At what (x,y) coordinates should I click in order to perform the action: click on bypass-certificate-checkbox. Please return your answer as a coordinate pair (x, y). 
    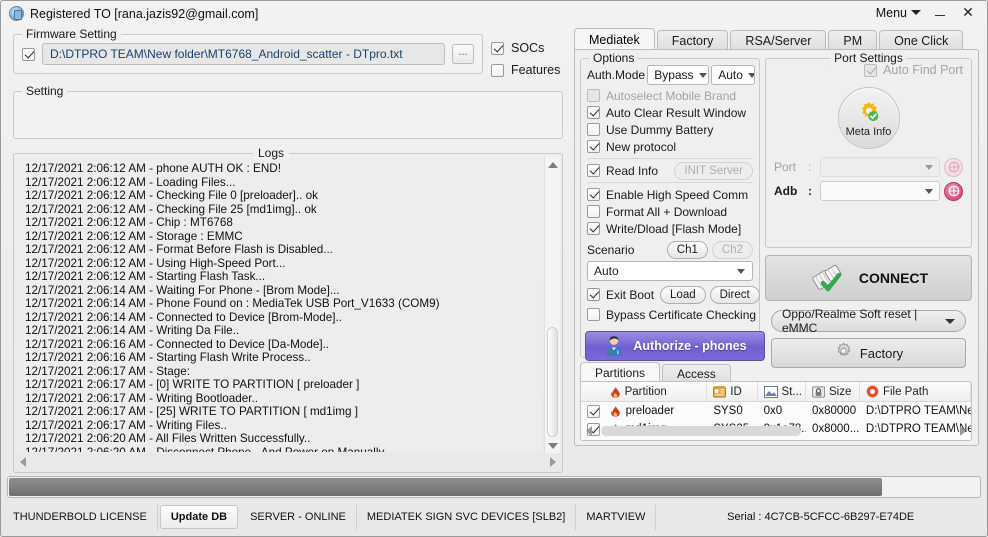
    Looking at the image, I should click on (593, 314).